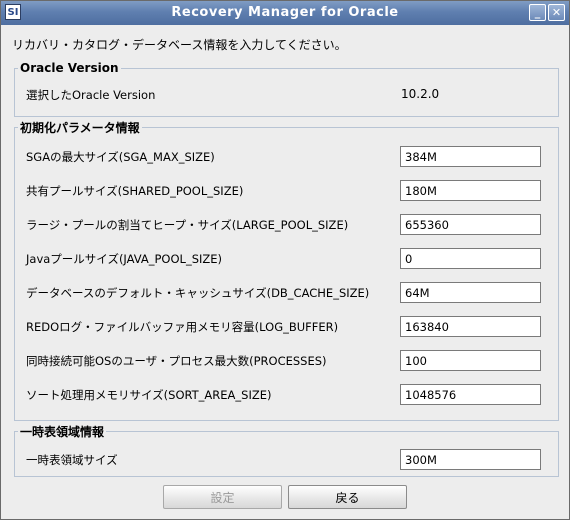  I want to click on oracle-version-title: Oracle Version, so click(69, 68).